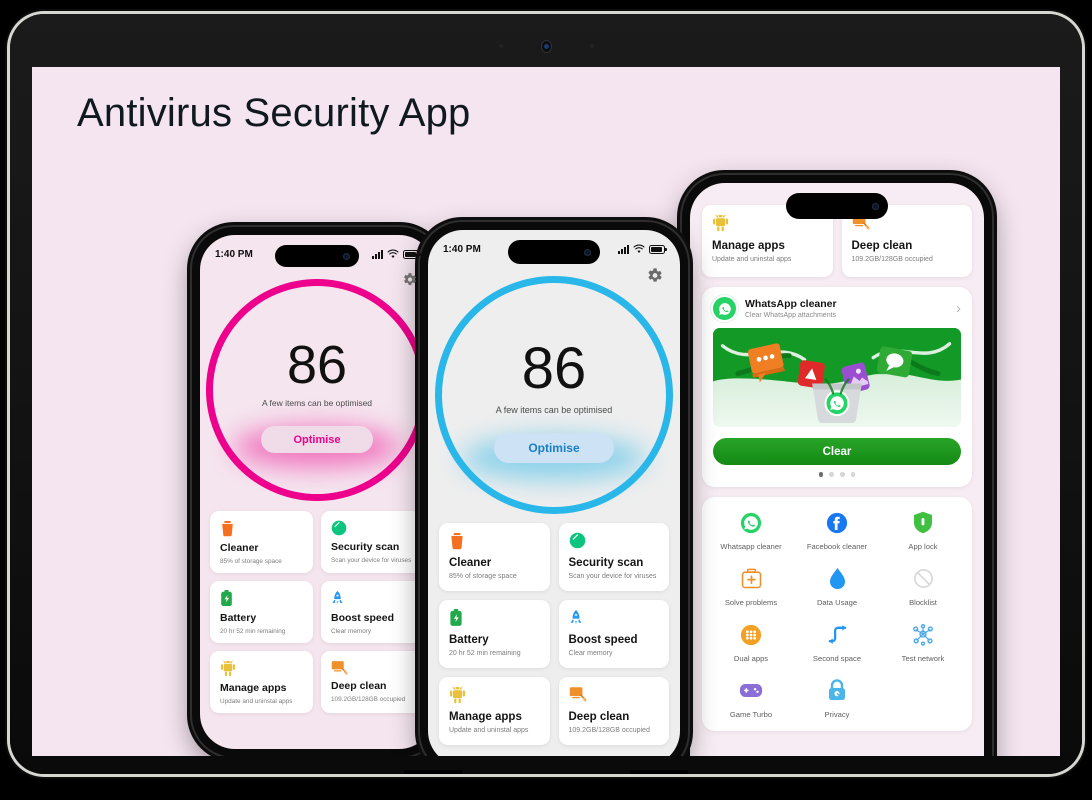 Image resolution: width=1092 pixels, height=800 pixels. What do you see at coordinates (317, 256) in the screenshot?
I see `phone-left-dynamic-island` at bounding box center [317, 256].